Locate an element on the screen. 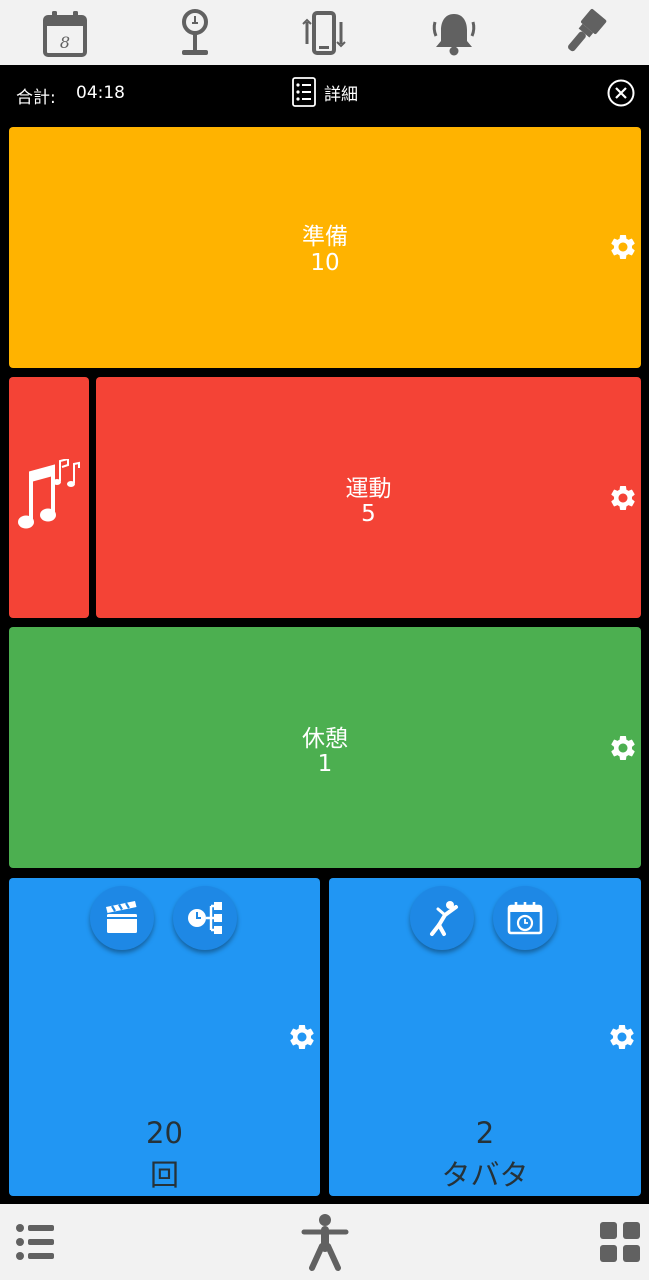 This screenshot has height=1280, width=649. rest-label: 休憩 is located at coordinates (325, 739).